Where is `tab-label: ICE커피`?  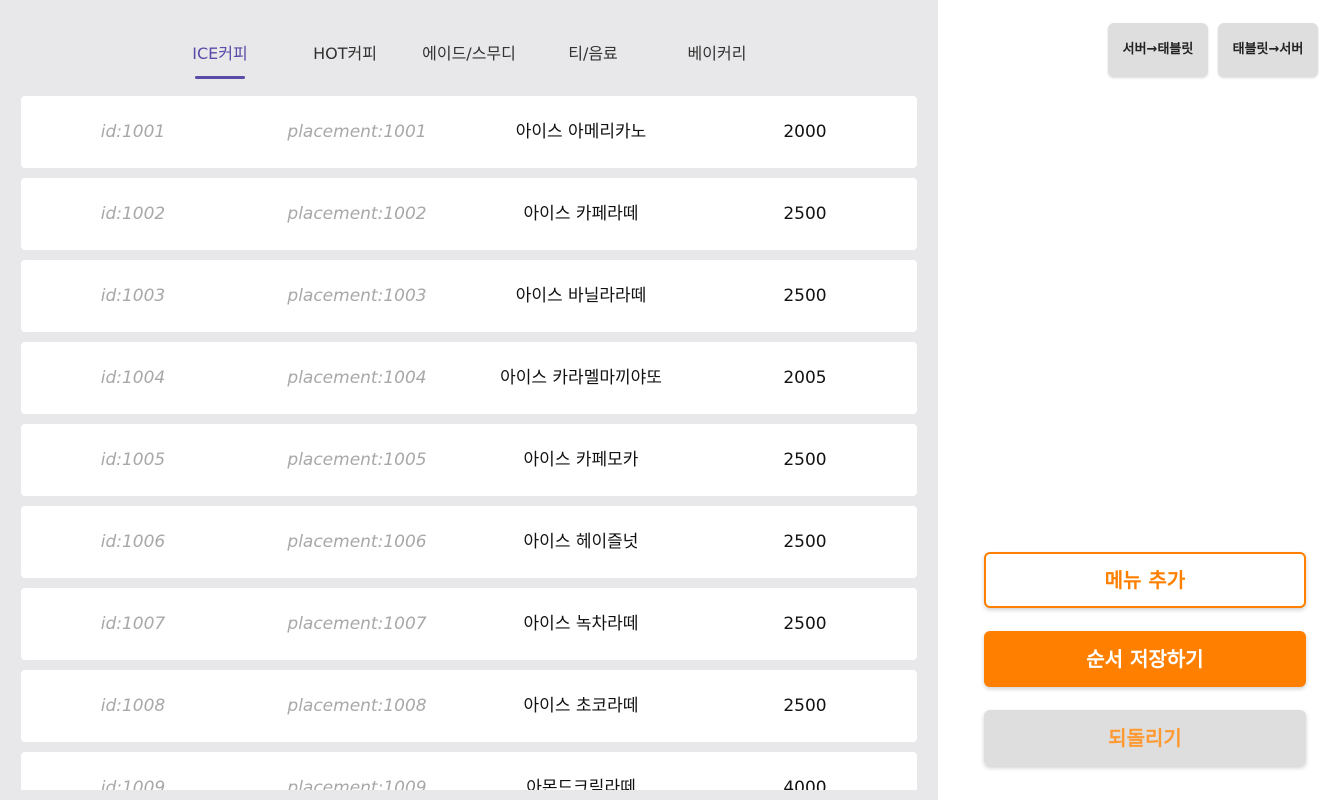
tab-label: ICE커피 is located at coordinates (220, 53).